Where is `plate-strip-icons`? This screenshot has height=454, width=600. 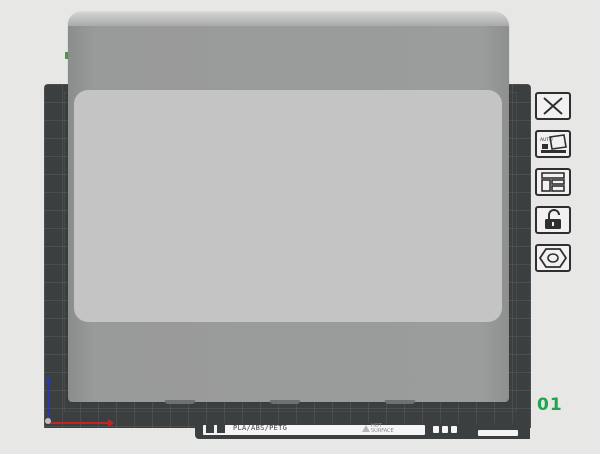
plate-strip-icons is located at coordinates (445, 429).